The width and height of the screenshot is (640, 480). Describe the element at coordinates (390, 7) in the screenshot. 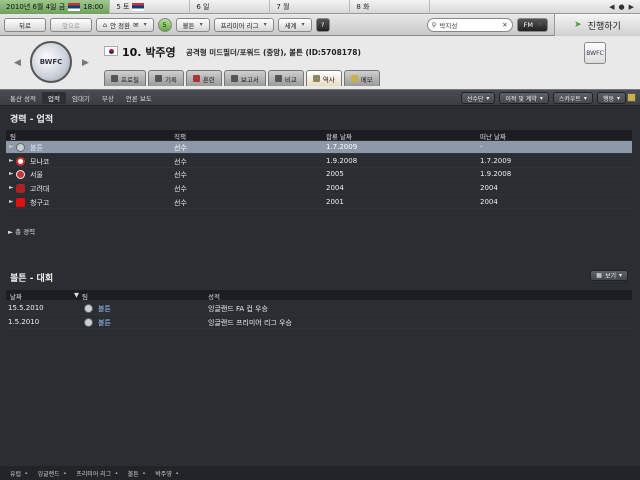

I see `calendar-day: 8 화` at that location.